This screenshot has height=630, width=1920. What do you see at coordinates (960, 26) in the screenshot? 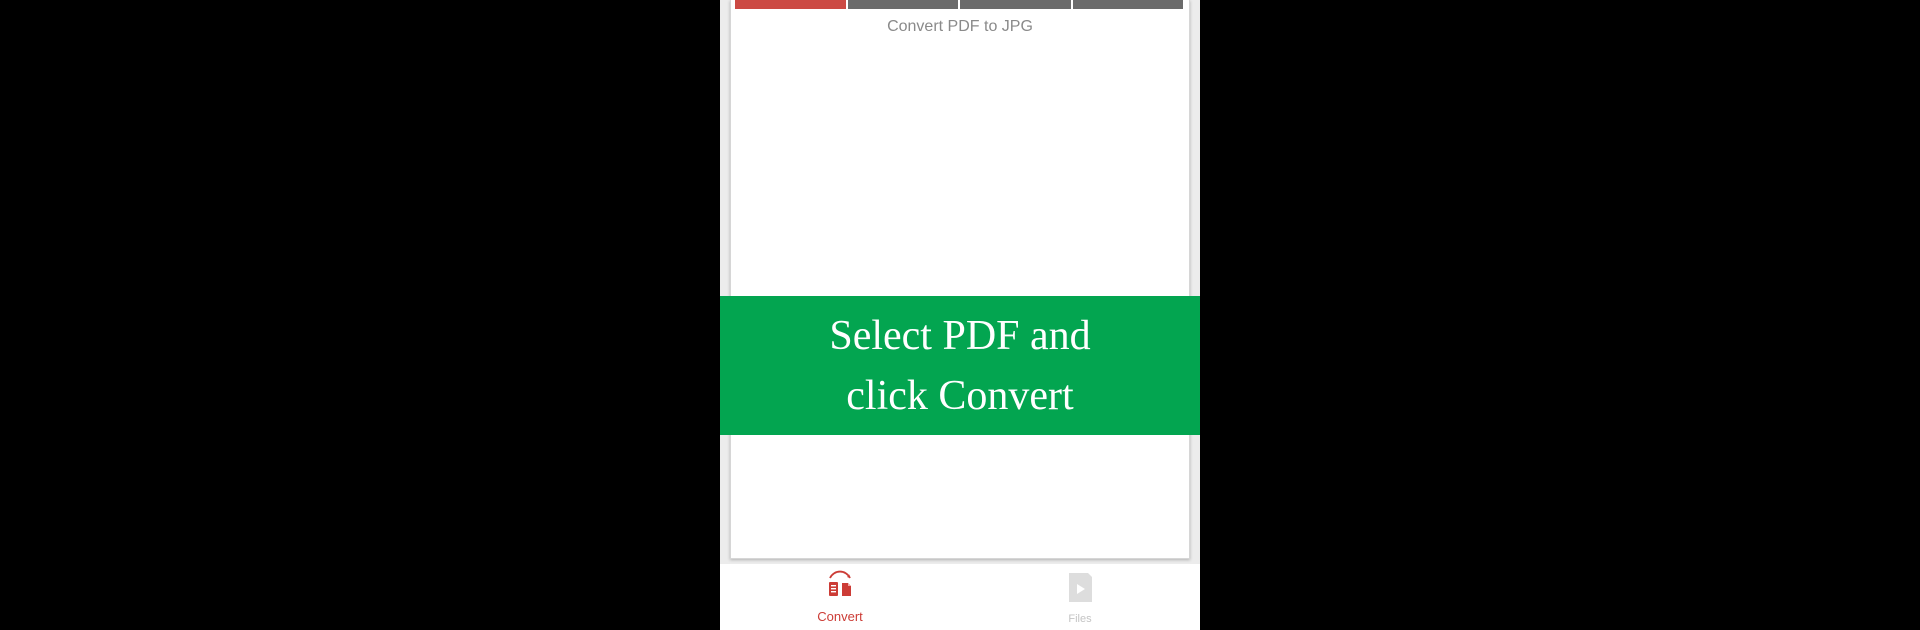
I see `step-title: Convert PDF to JPG` at bounding box center [960, 26].